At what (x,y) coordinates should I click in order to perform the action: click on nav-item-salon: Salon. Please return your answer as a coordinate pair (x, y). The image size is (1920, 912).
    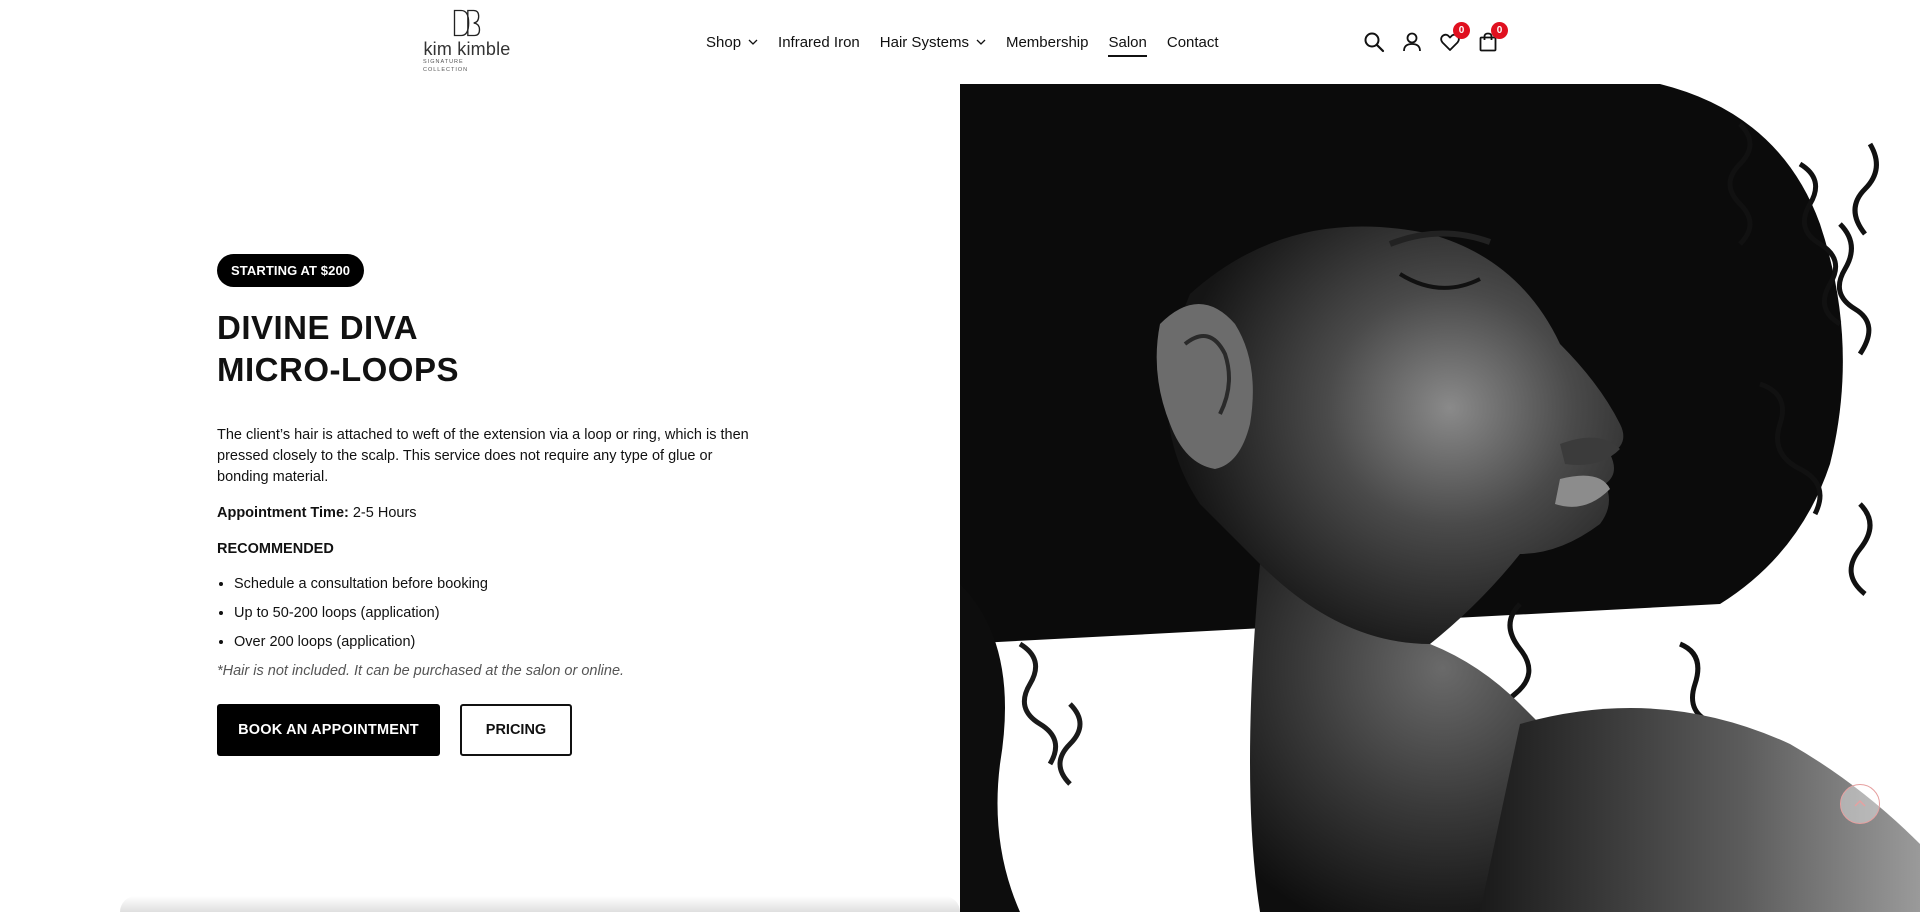
    Looking at the image, I should click on (1128, 43).